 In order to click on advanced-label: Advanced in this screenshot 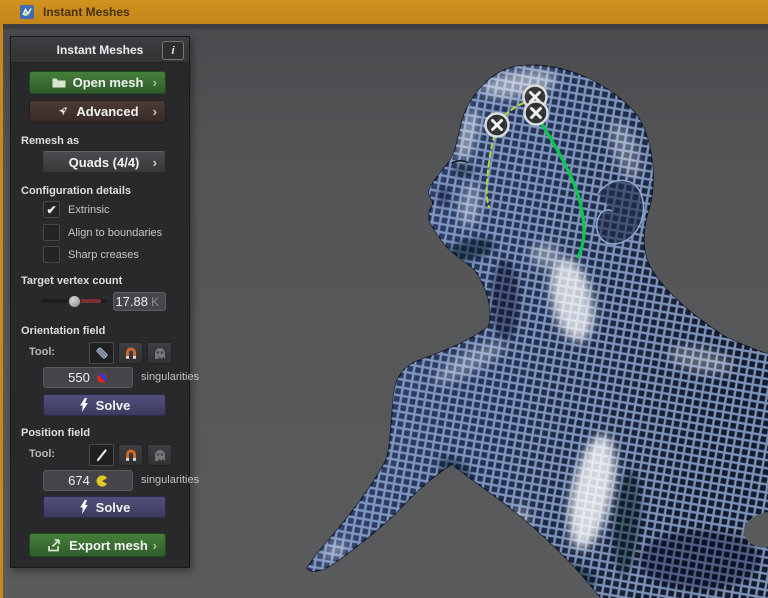, I will do `click(107, 111)`.